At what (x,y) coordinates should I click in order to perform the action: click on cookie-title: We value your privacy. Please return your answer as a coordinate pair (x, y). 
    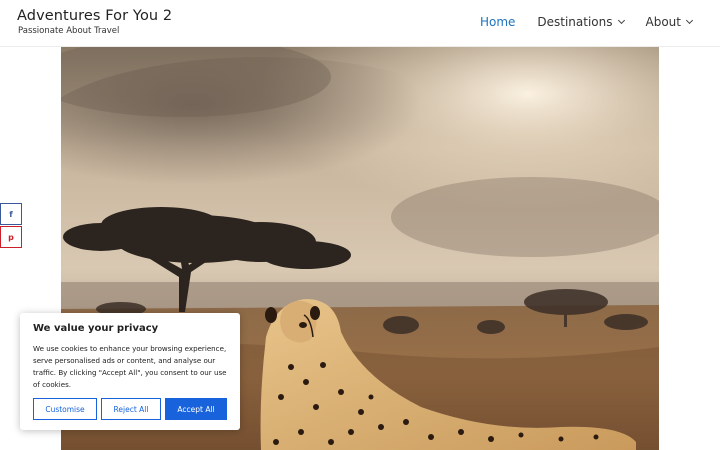
    Looking at the image, I should click on (96, 328).